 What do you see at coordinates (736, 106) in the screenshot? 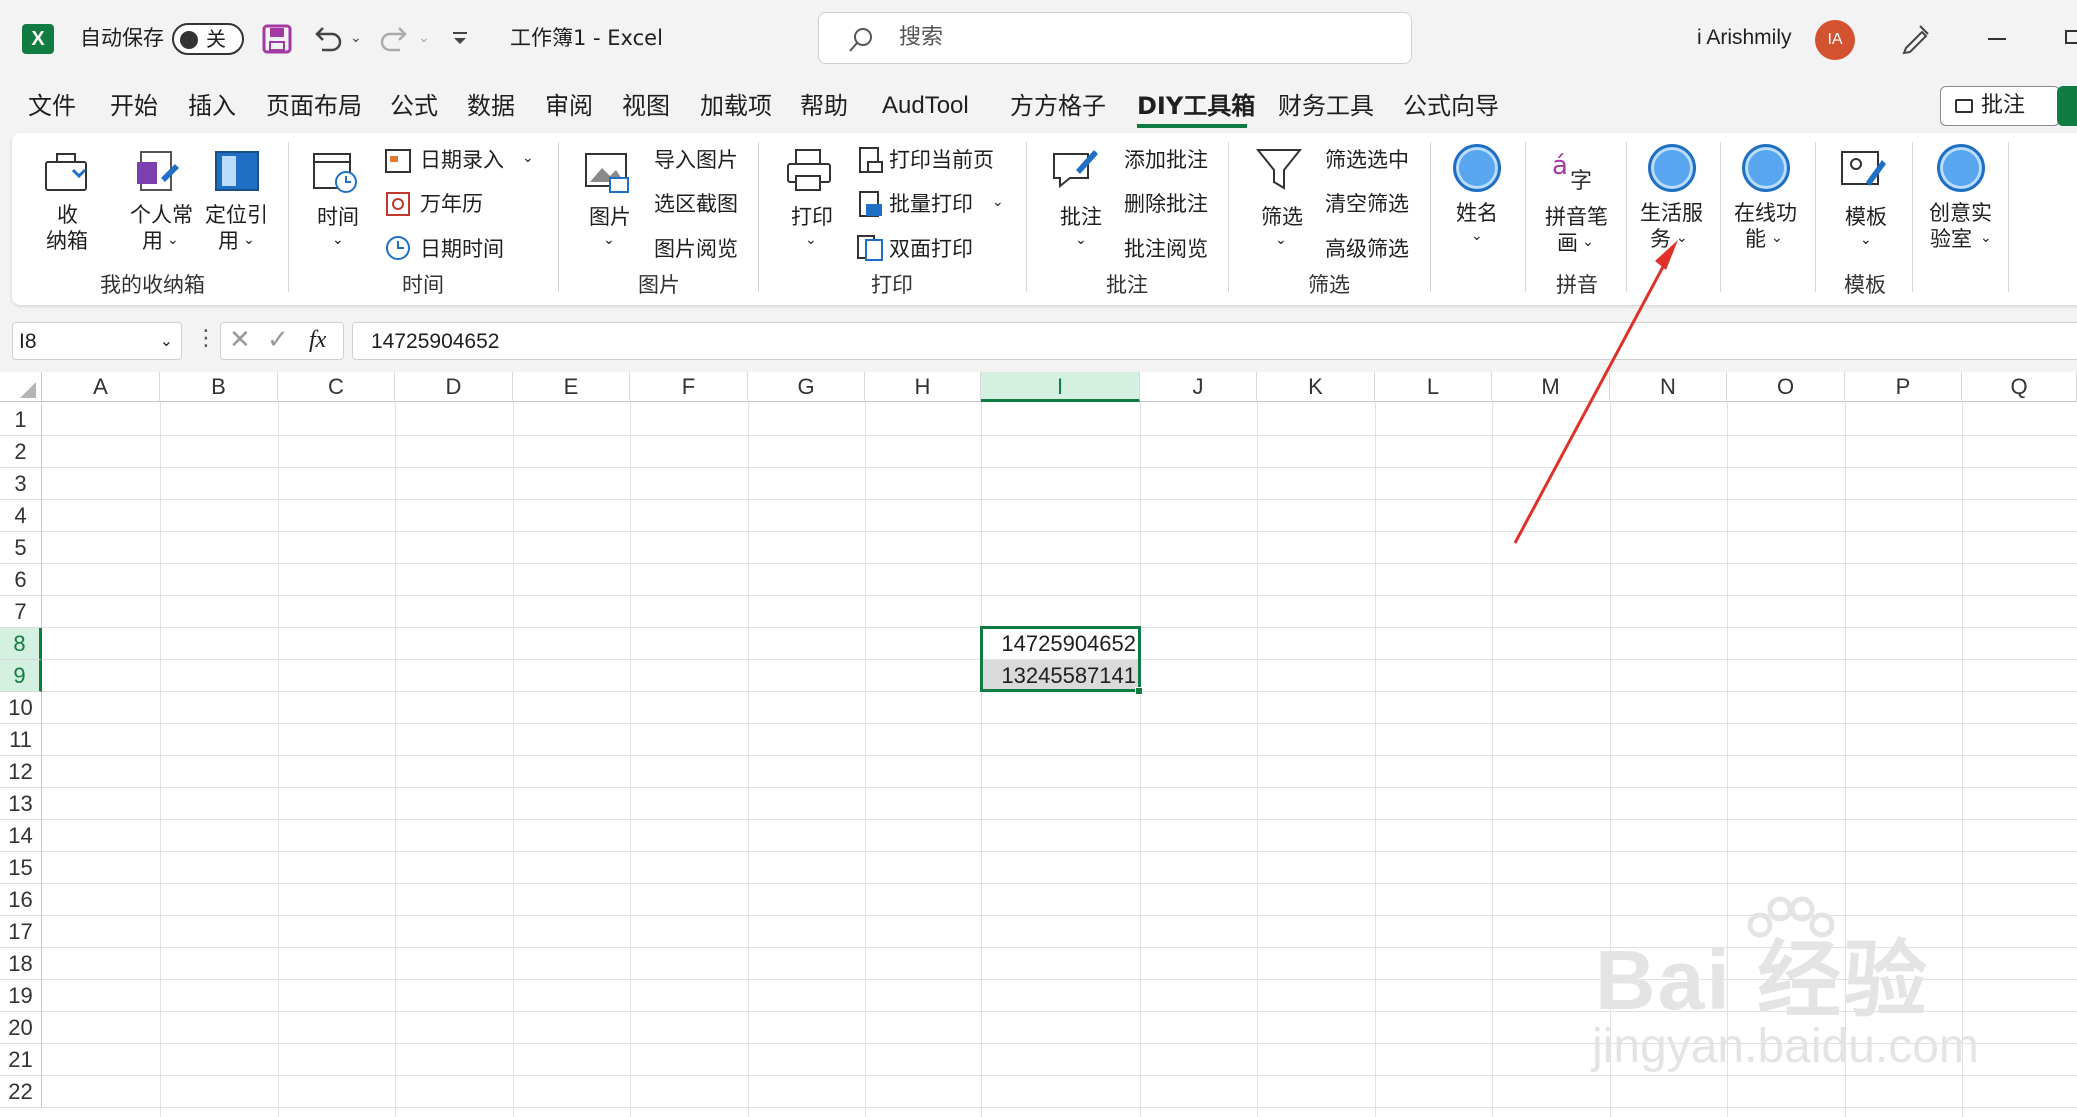
I see `menu-addins: 加载项` at bounding box center [736, 106].